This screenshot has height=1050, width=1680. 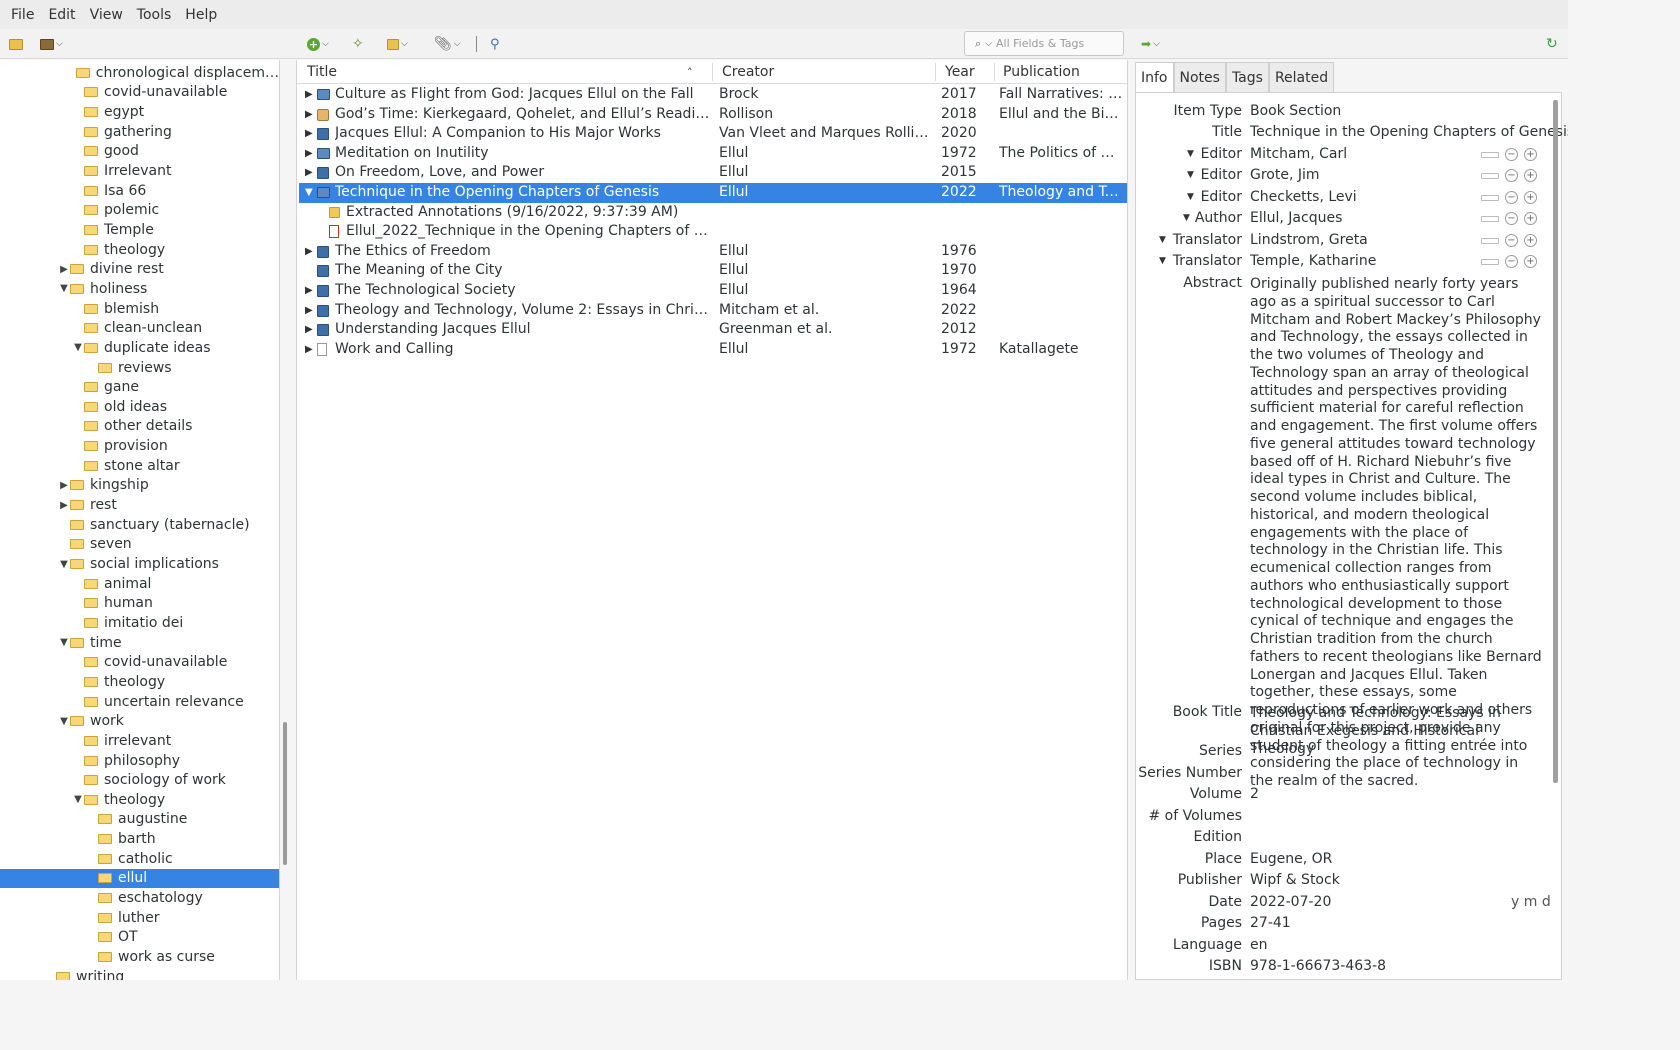 I want to click on collection-row: ▶ rest, so click(x=139, y=505).